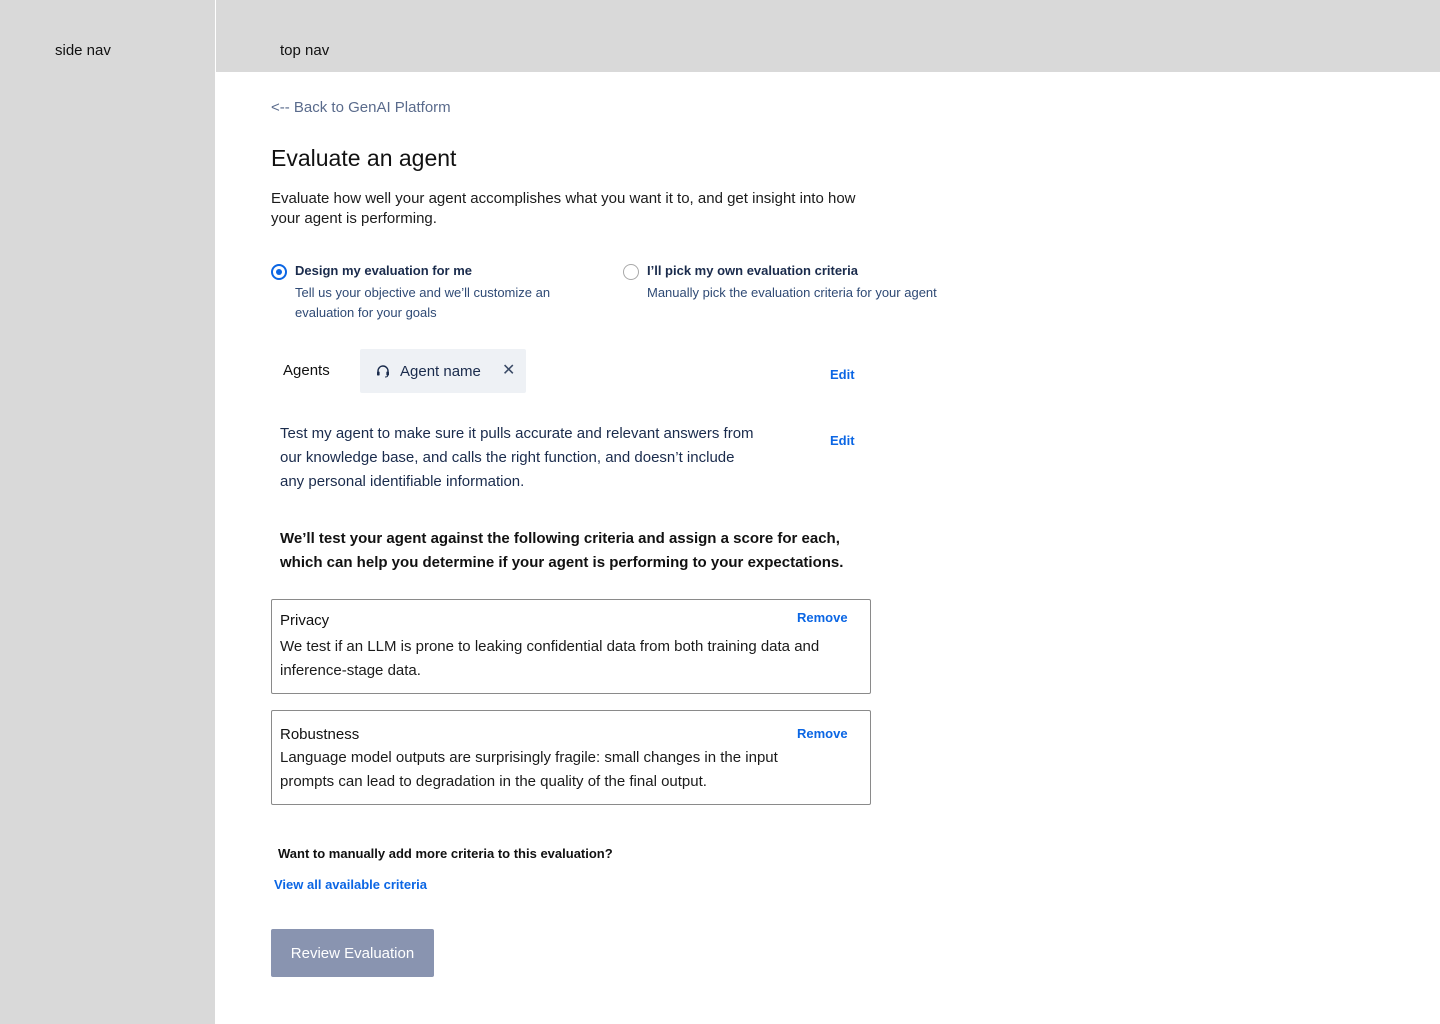 This screenshot has height=1024, width=1440. What do you see at coordinates (631, 272) in the screenshot?
I see `radio-unselected-icon` at bounding box center [631, 272].